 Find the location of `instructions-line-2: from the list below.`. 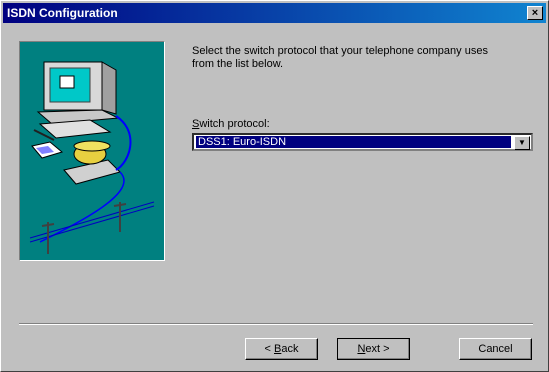

instructions-line-2: from the list below. is located at coordinates (238, 64).